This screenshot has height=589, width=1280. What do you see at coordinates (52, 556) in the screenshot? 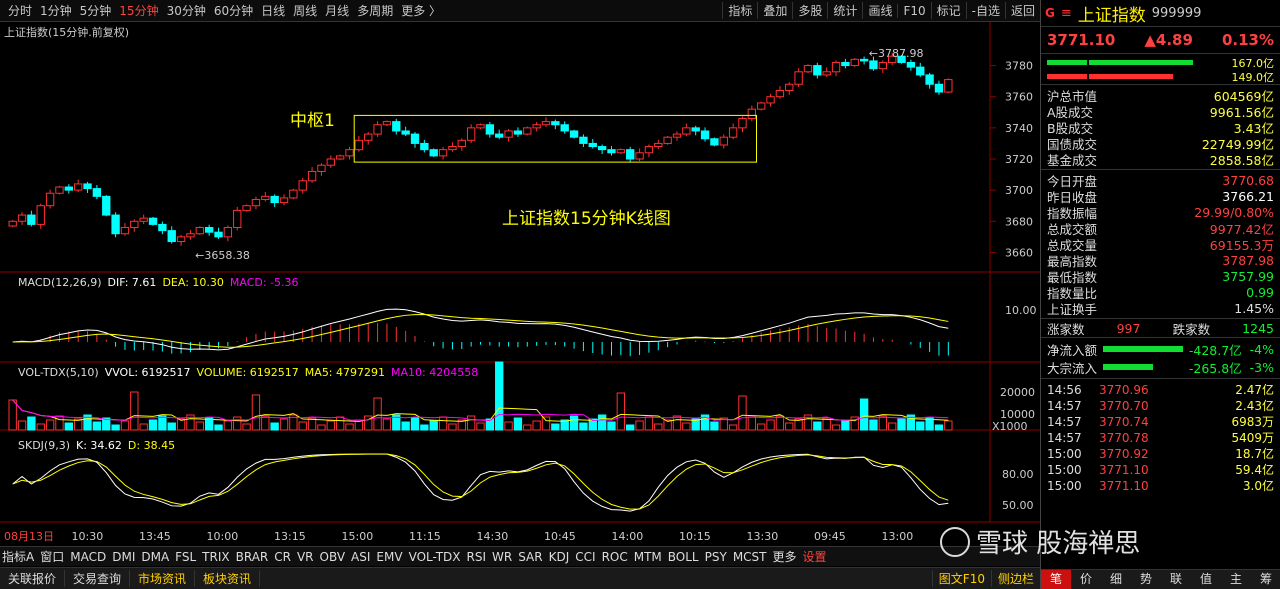
I see `indicator-tab-1: 窗口` at bounding box center [52, 556].